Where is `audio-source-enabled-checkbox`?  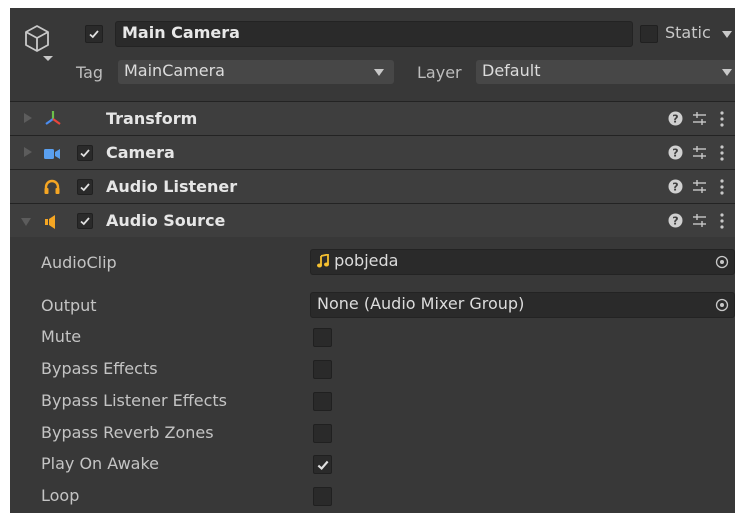 audio-source-enabled-checkbox is located at coordinates (85, 221).